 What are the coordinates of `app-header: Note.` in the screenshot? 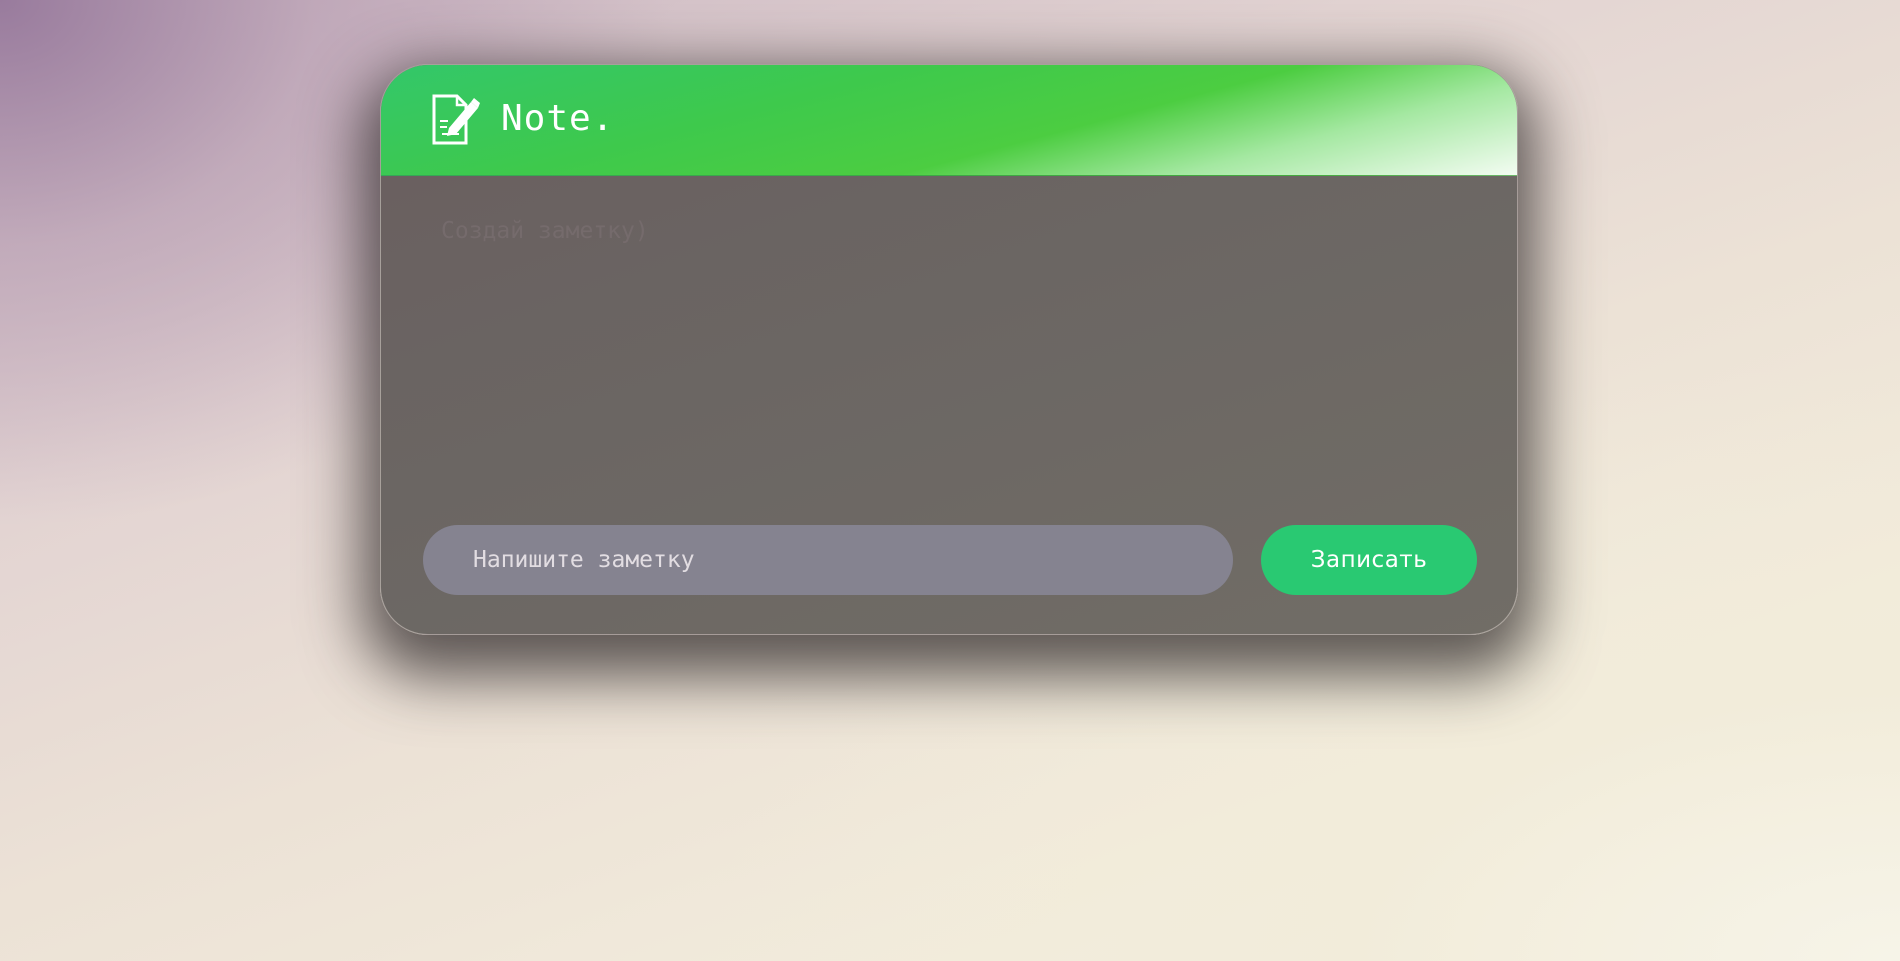 It's located at (949, 120).